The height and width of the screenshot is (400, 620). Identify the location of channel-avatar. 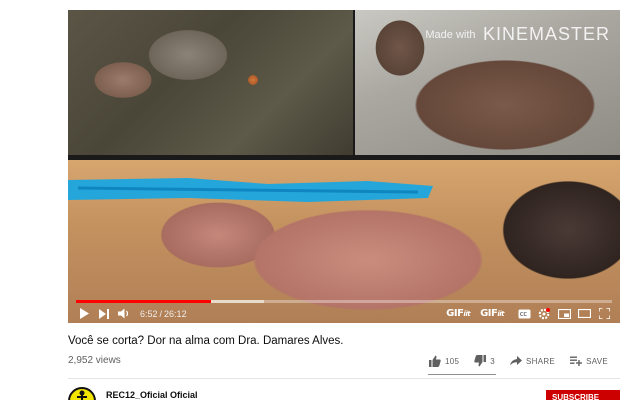
(82, 393).